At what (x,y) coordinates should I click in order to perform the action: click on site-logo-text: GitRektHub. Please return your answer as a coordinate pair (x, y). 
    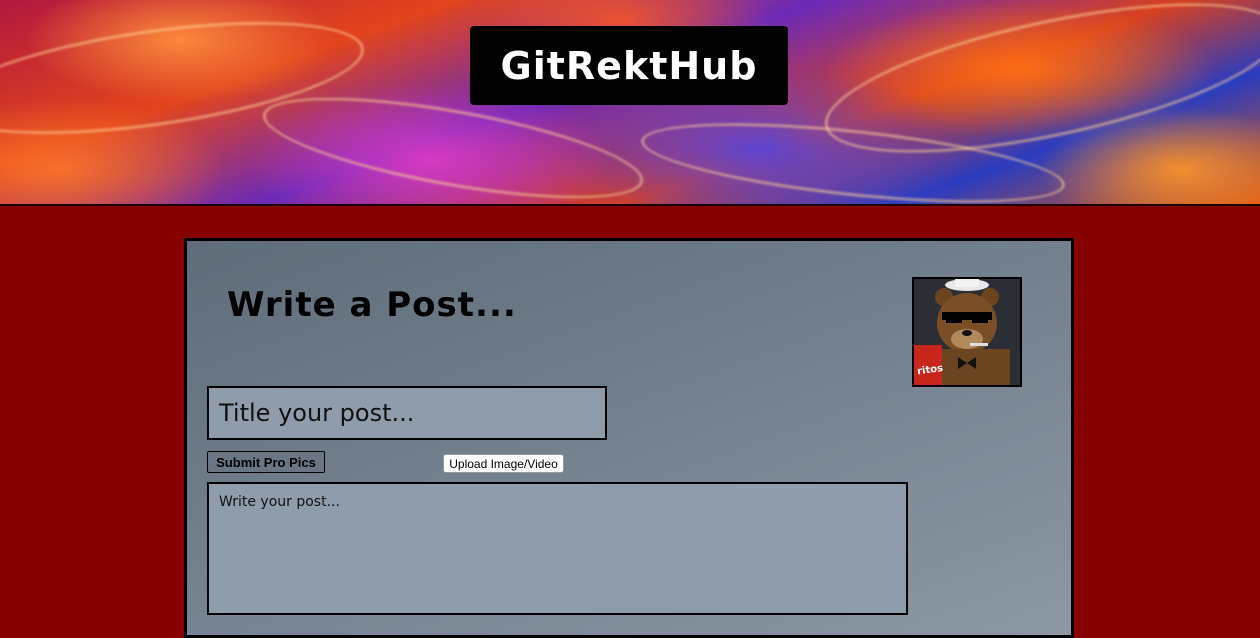
    Looking at the image, I should click on (629, 65).